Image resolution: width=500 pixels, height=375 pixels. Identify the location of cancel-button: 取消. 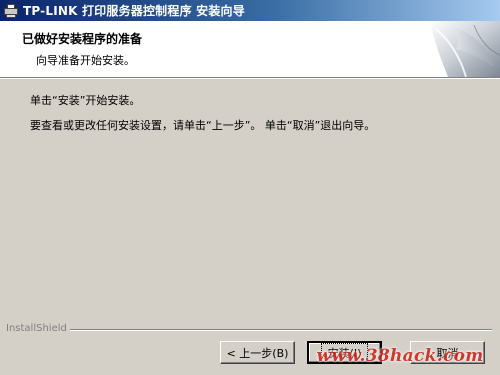
(447, 352).